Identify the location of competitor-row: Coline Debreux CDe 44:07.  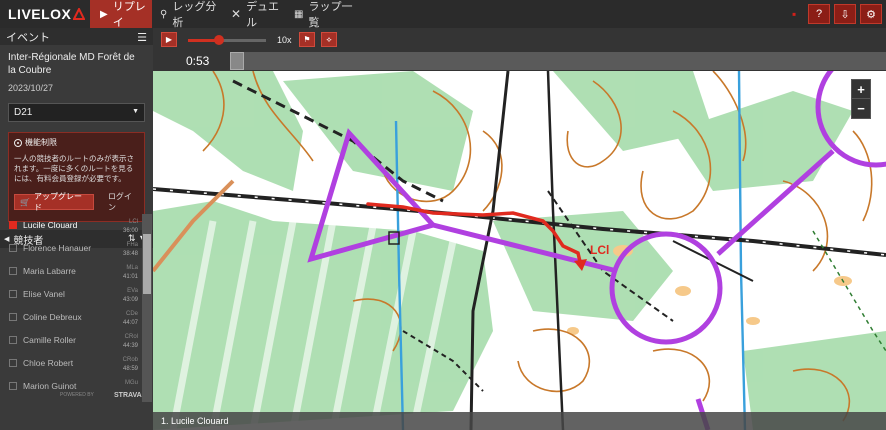
(71, 320).